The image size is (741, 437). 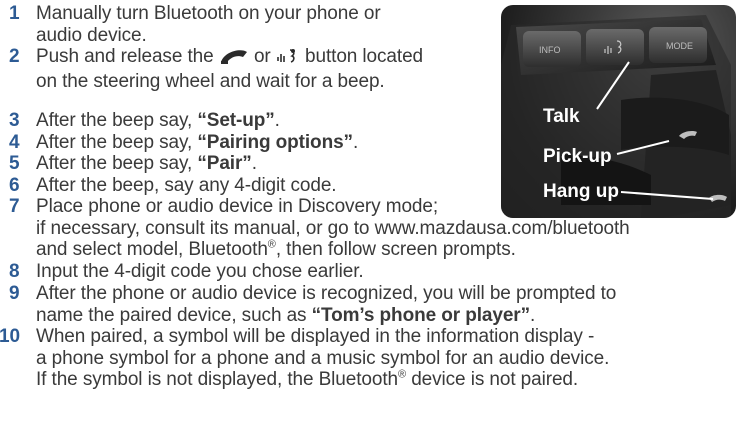 What do you see at coordinates (550, 50) in the screenshot?
I see `info-button-label: INFO` at bounding box center [550, 50].